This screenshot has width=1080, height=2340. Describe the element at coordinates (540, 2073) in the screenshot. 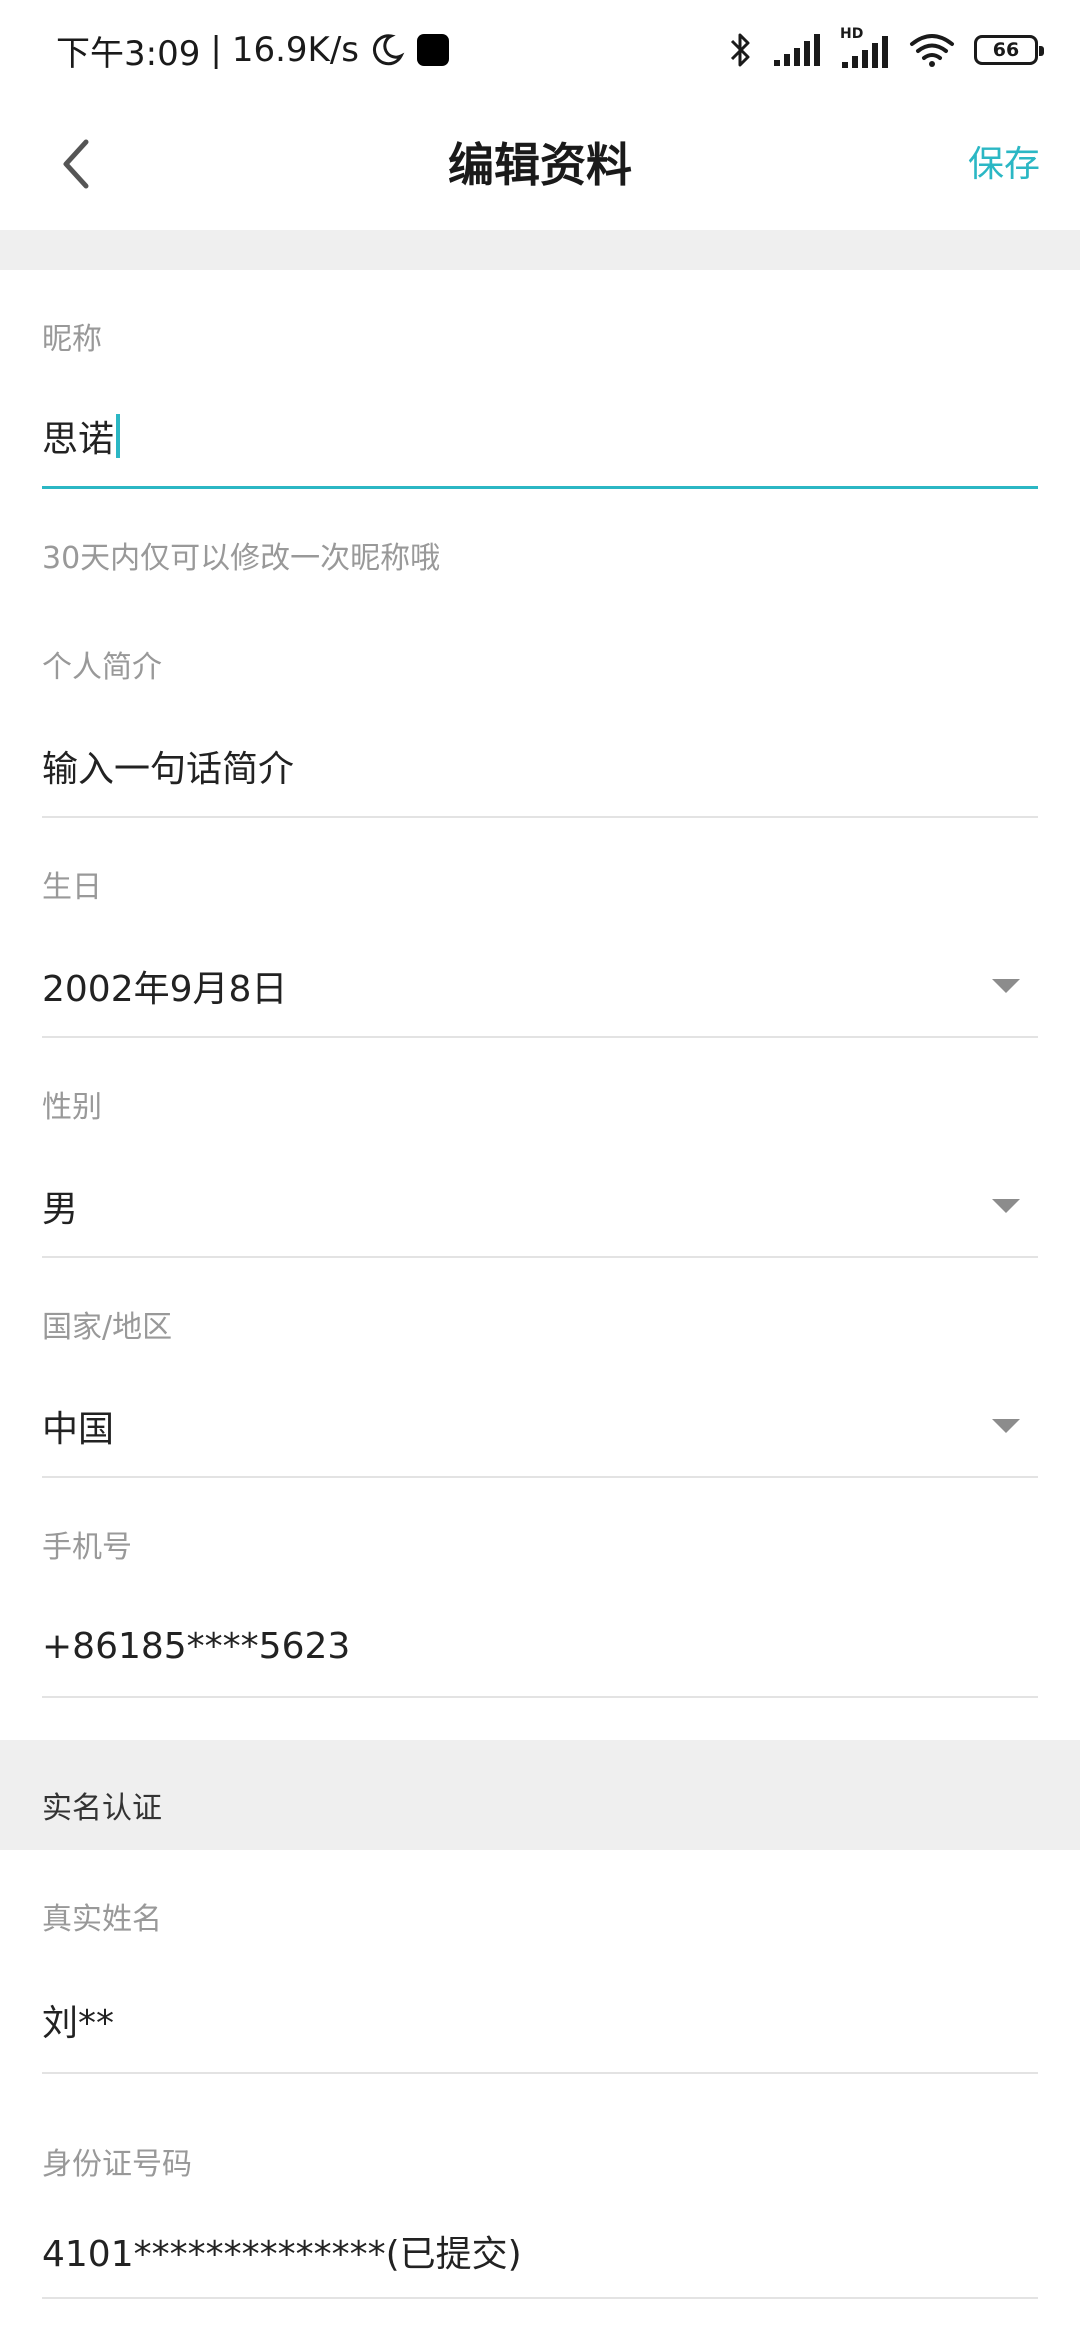

I see `real-name-underline` at that location.